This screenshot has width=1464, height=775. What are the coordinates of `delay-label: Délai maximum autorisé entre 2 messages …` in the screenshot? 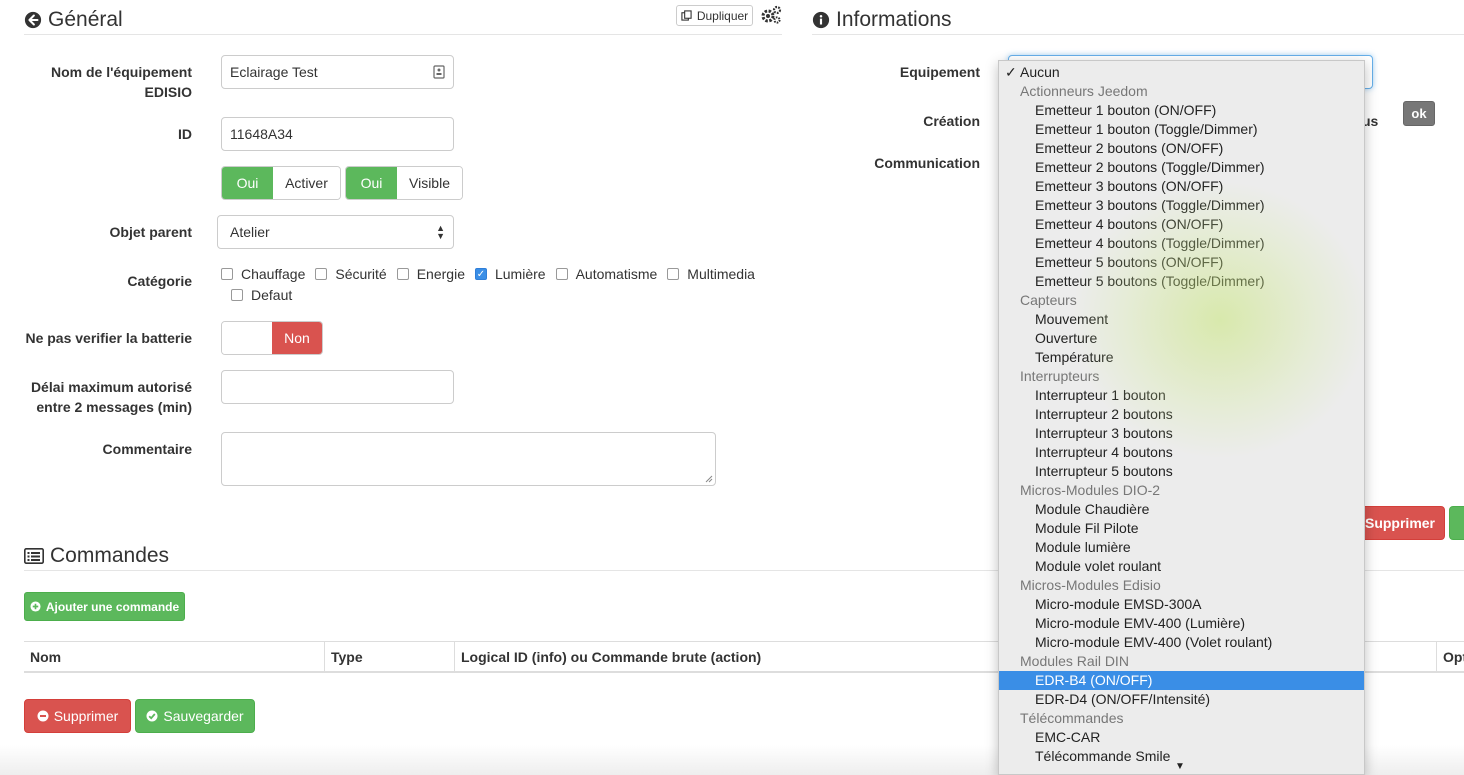 It's located at (111, 397).